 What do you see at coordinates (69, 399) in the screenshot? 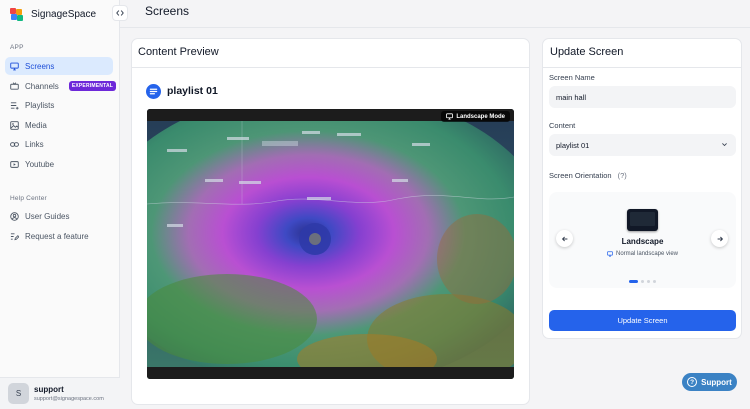
I see `user-email: support@signagespace.com` at bounding box center [69, 399].